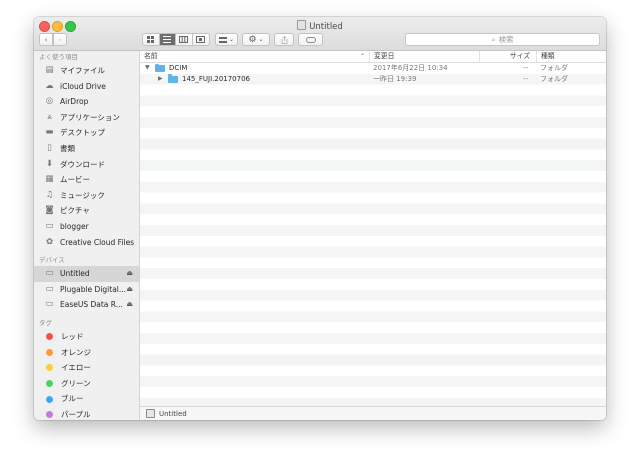  I want to click on sidebar-tag-purple: パープル, so click(86, 413).